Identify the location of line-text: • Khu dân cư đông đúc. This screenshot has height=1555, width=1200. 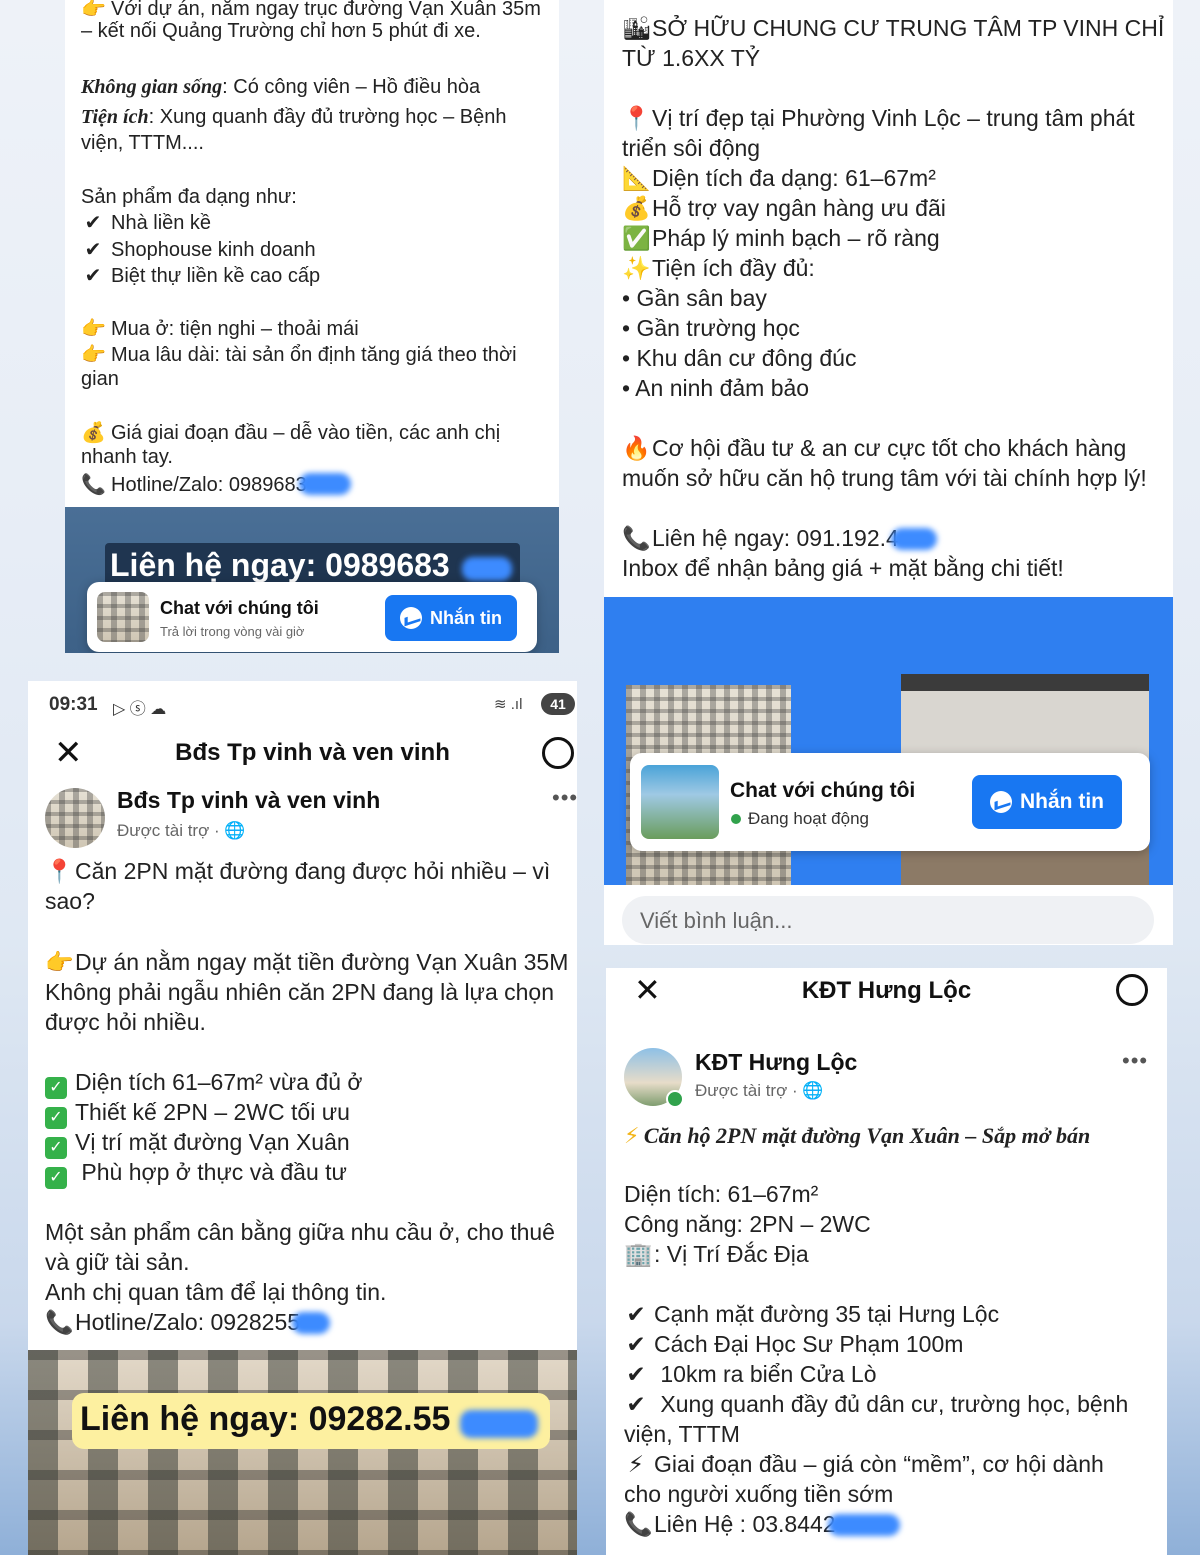
(739, 358).